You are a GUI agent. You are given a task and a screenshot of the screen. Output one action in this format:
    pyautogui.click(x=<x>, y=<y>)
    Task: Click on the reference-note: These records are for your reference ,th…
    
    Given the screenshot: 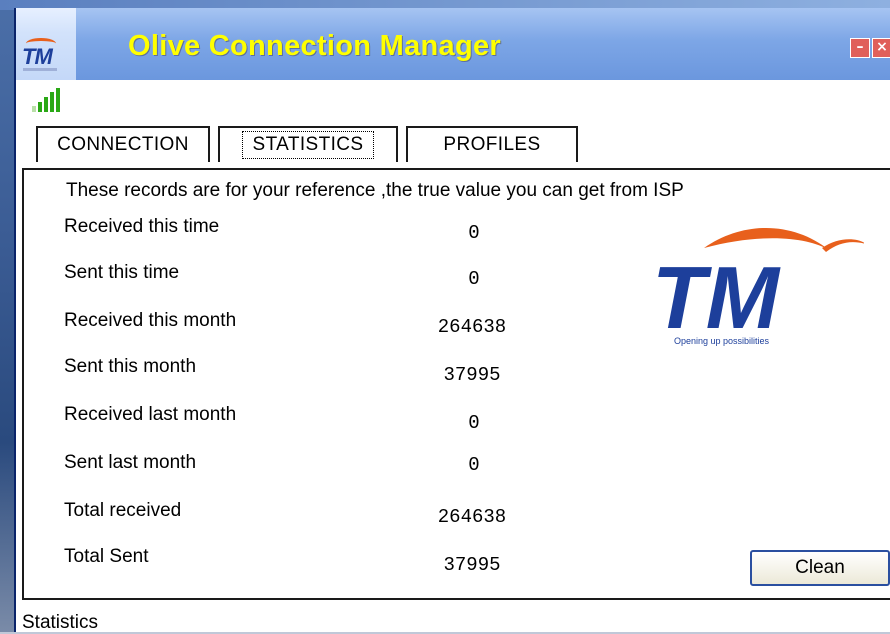 What is the action you would take?
    pyautogui.click(x=375, y=190)
    